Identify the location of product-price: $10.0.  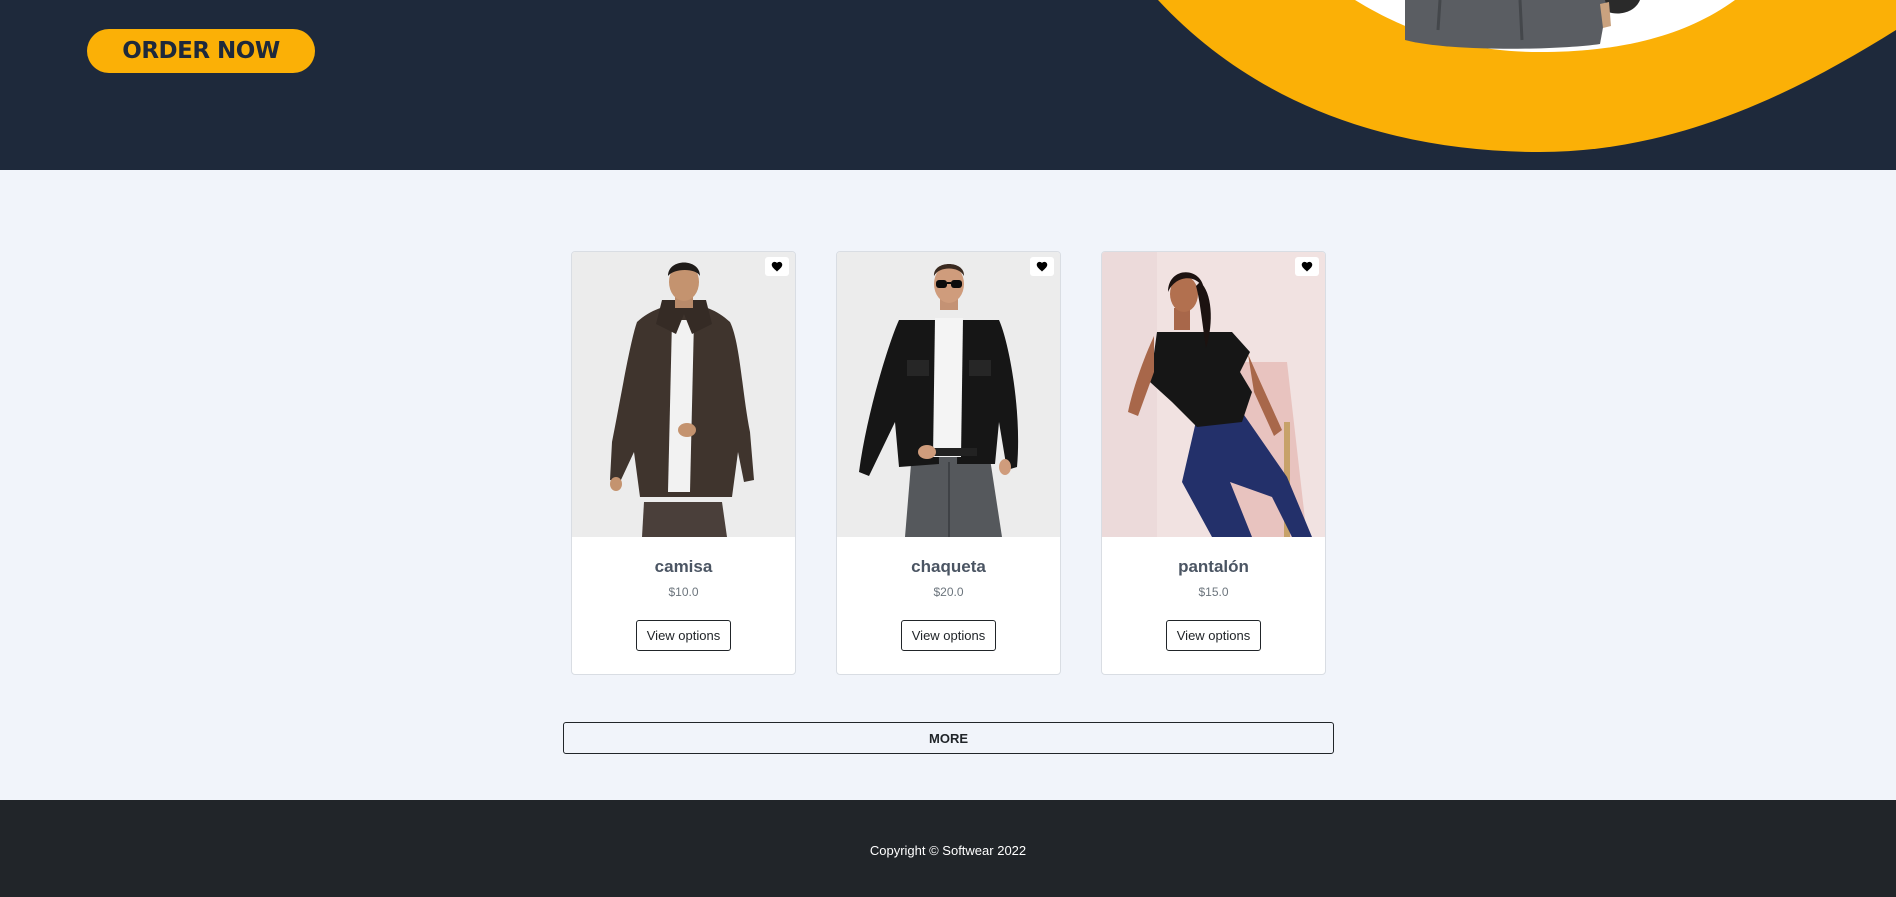
(683, 592).